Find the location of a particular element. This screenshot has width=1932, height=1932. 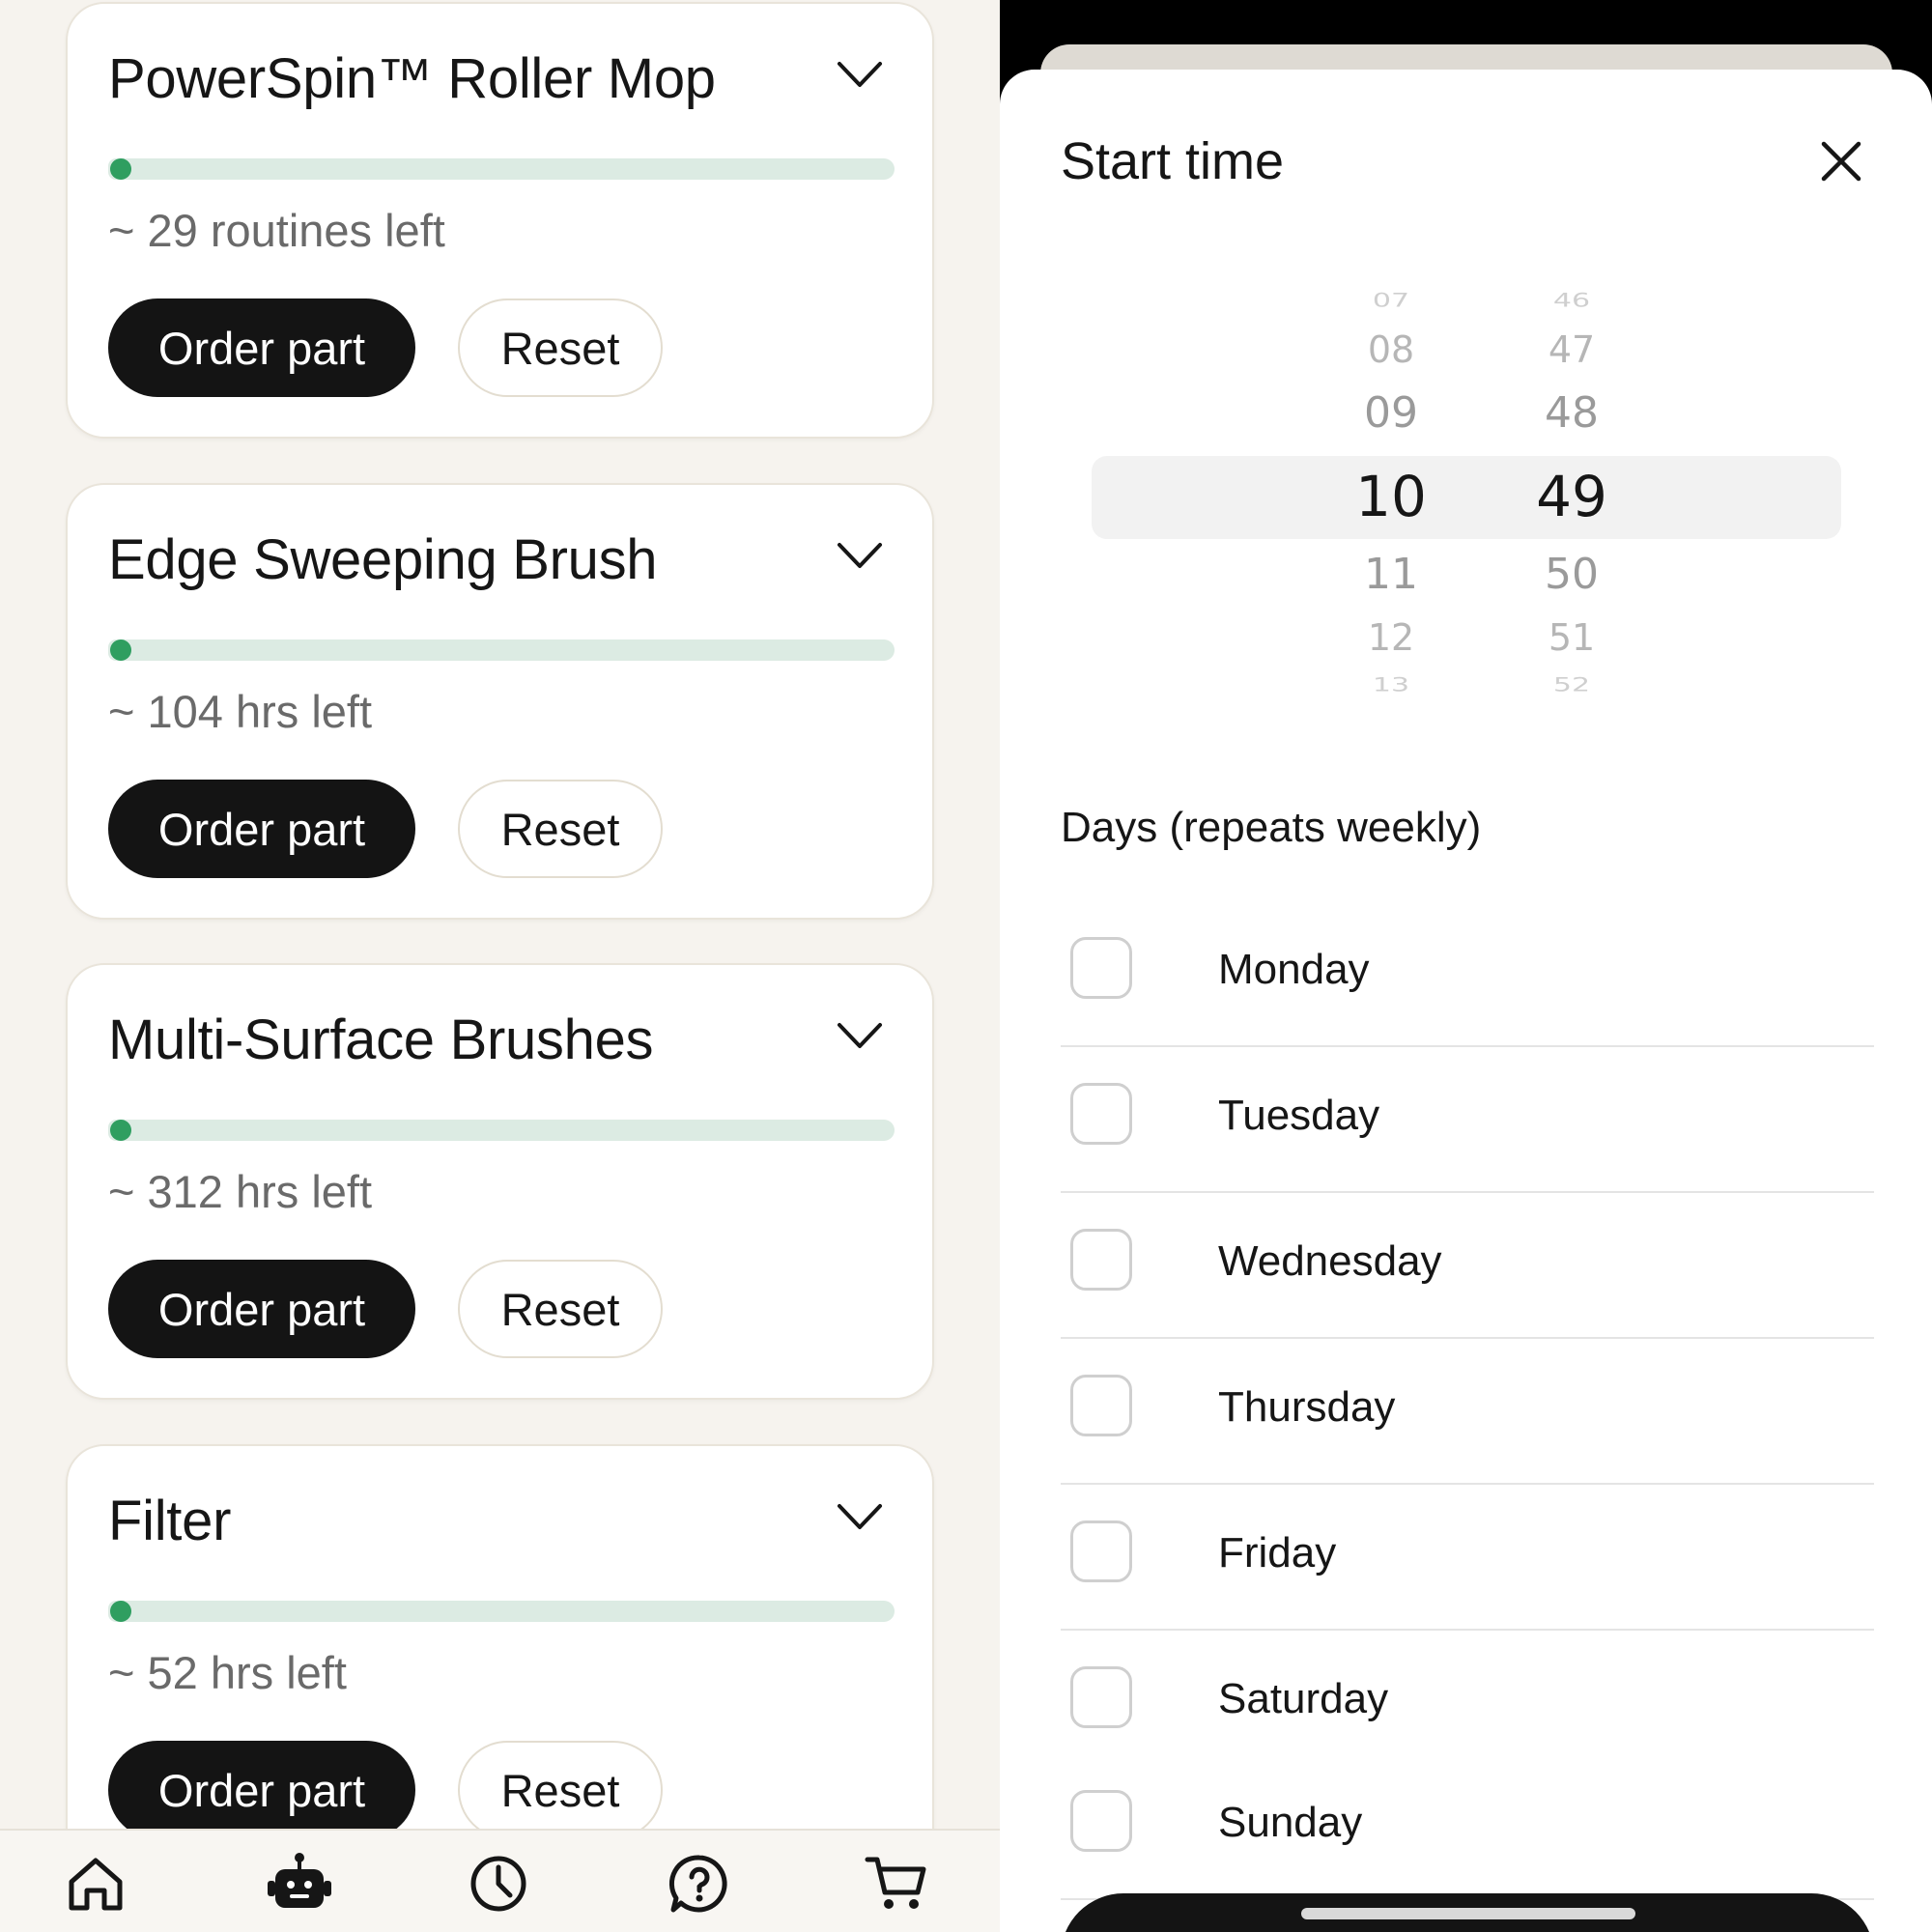

home-icon is located at coordinates (96, 1884).